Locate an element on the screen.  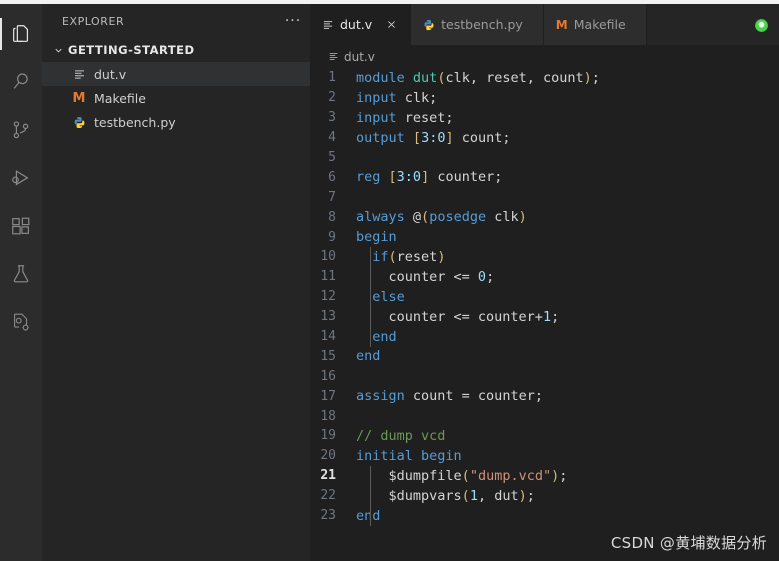
tab-label: testbench.py is located at coordinates (482, 24).